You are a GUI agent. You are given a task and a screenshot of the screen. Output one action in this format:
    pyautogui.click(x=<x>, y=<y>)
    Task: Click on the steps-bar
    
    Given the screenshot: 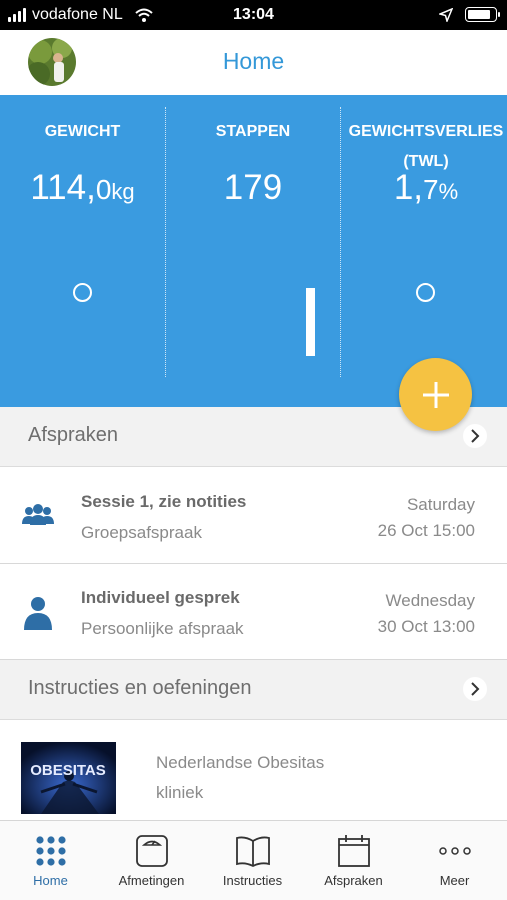 What is the action you would take?
    pyautogui.click(x=310, y=322)
    